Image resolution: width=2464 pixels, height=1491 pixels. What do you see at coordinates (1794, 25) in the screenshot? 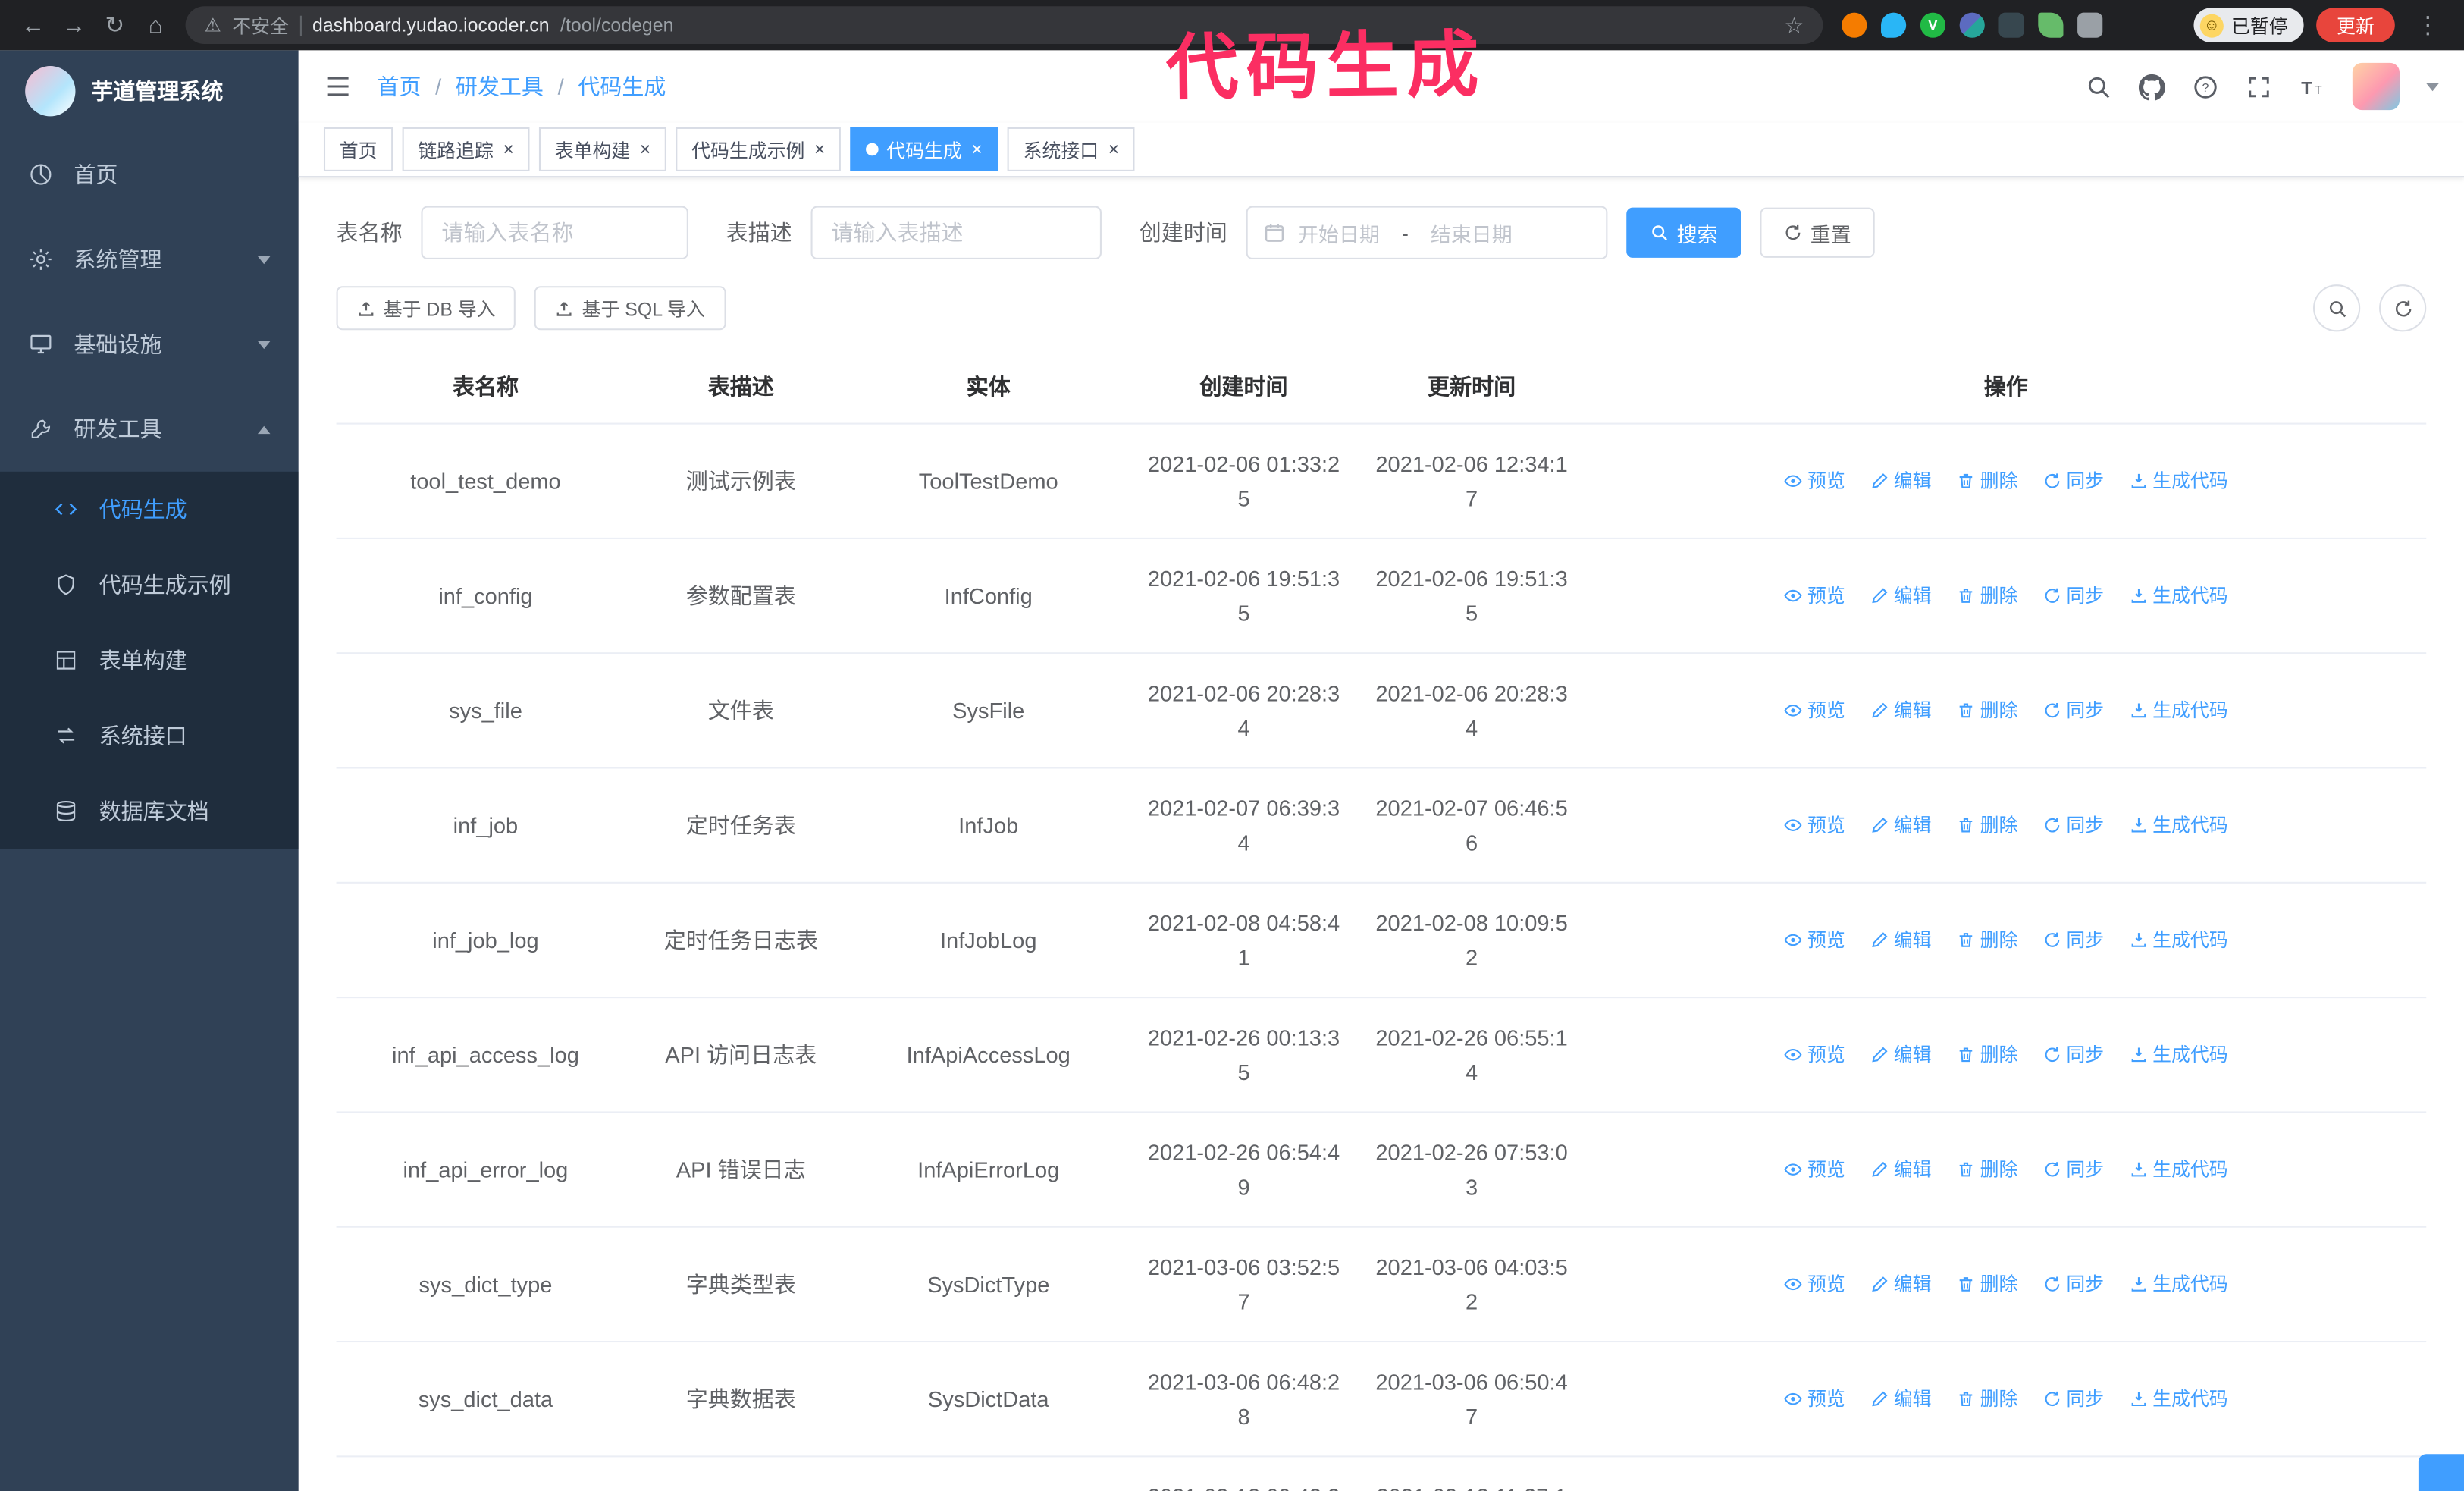
I see `bookmark-star-icon: ☆` at bounding box center [1794, 25].